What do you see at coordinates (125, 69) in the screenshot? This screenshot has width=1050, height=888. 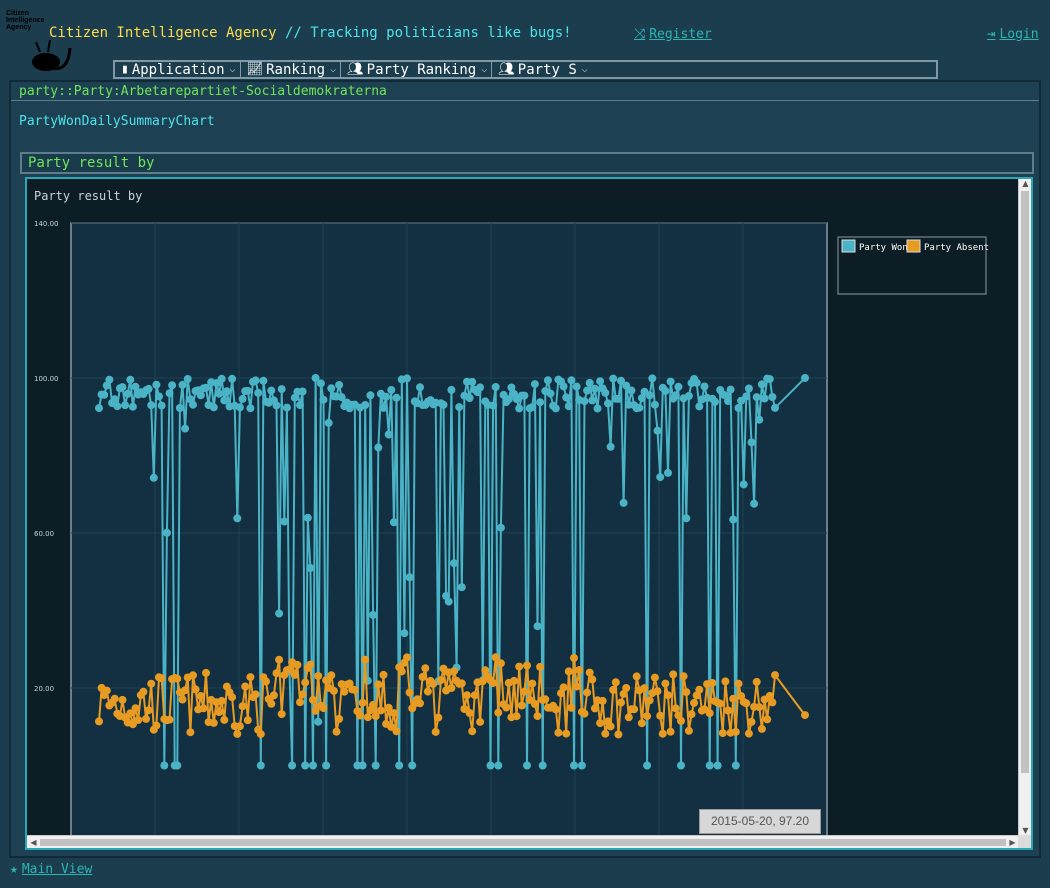 I see `bottle-icon: ▮` at bounding box center [125, 69].